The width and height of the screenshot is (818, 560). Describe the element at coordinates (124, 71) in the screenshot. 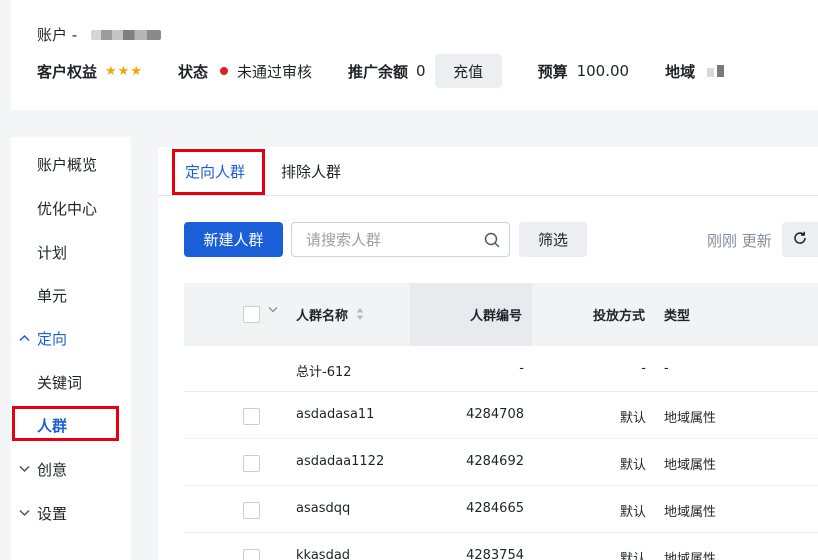

I see `rating-stars-icon: ★★★` at that location.